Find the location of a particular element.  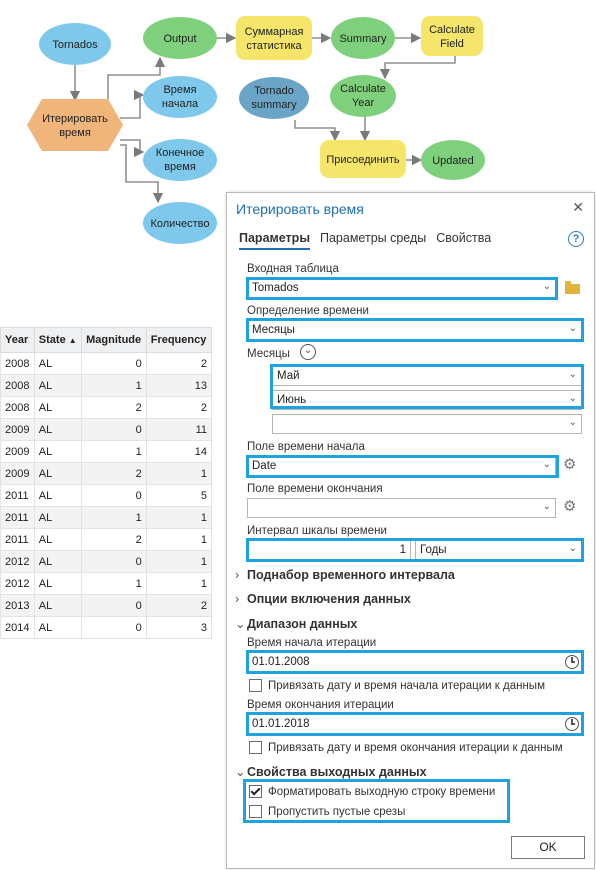

node-join: Присоединить is located at coordinates (363, 159).